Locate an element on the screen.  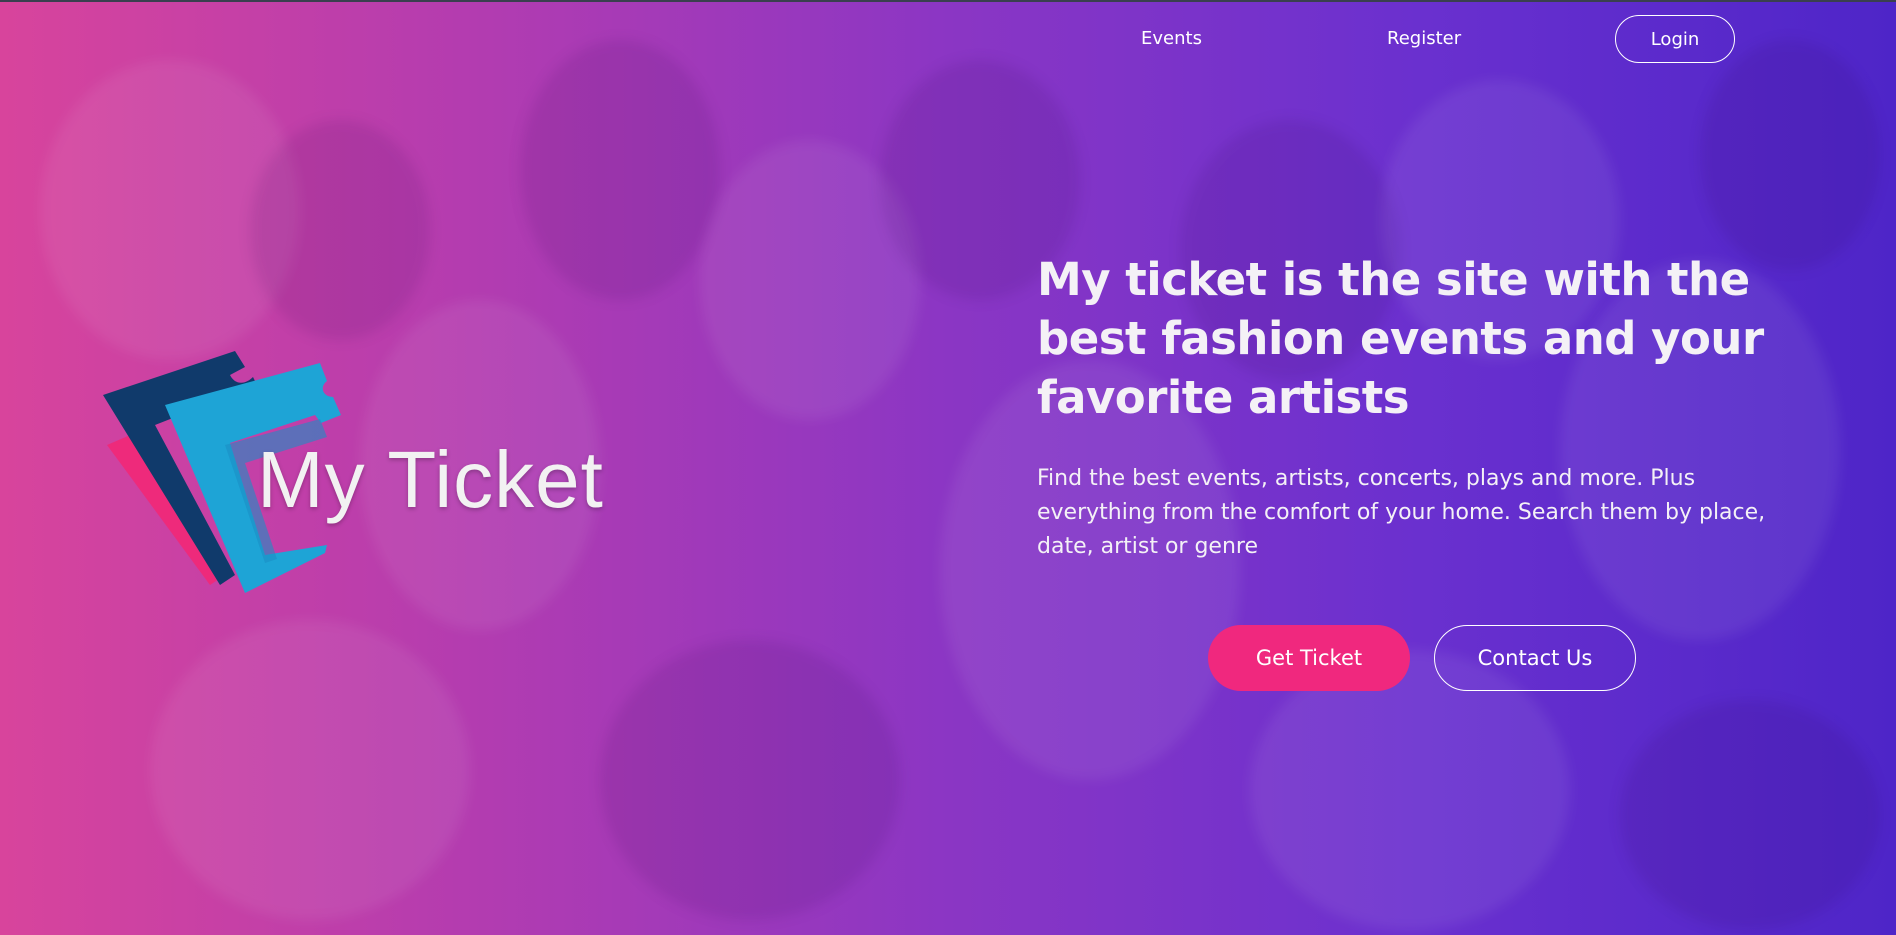
logo-text: My Ticket is located at coordinates (430, 479).